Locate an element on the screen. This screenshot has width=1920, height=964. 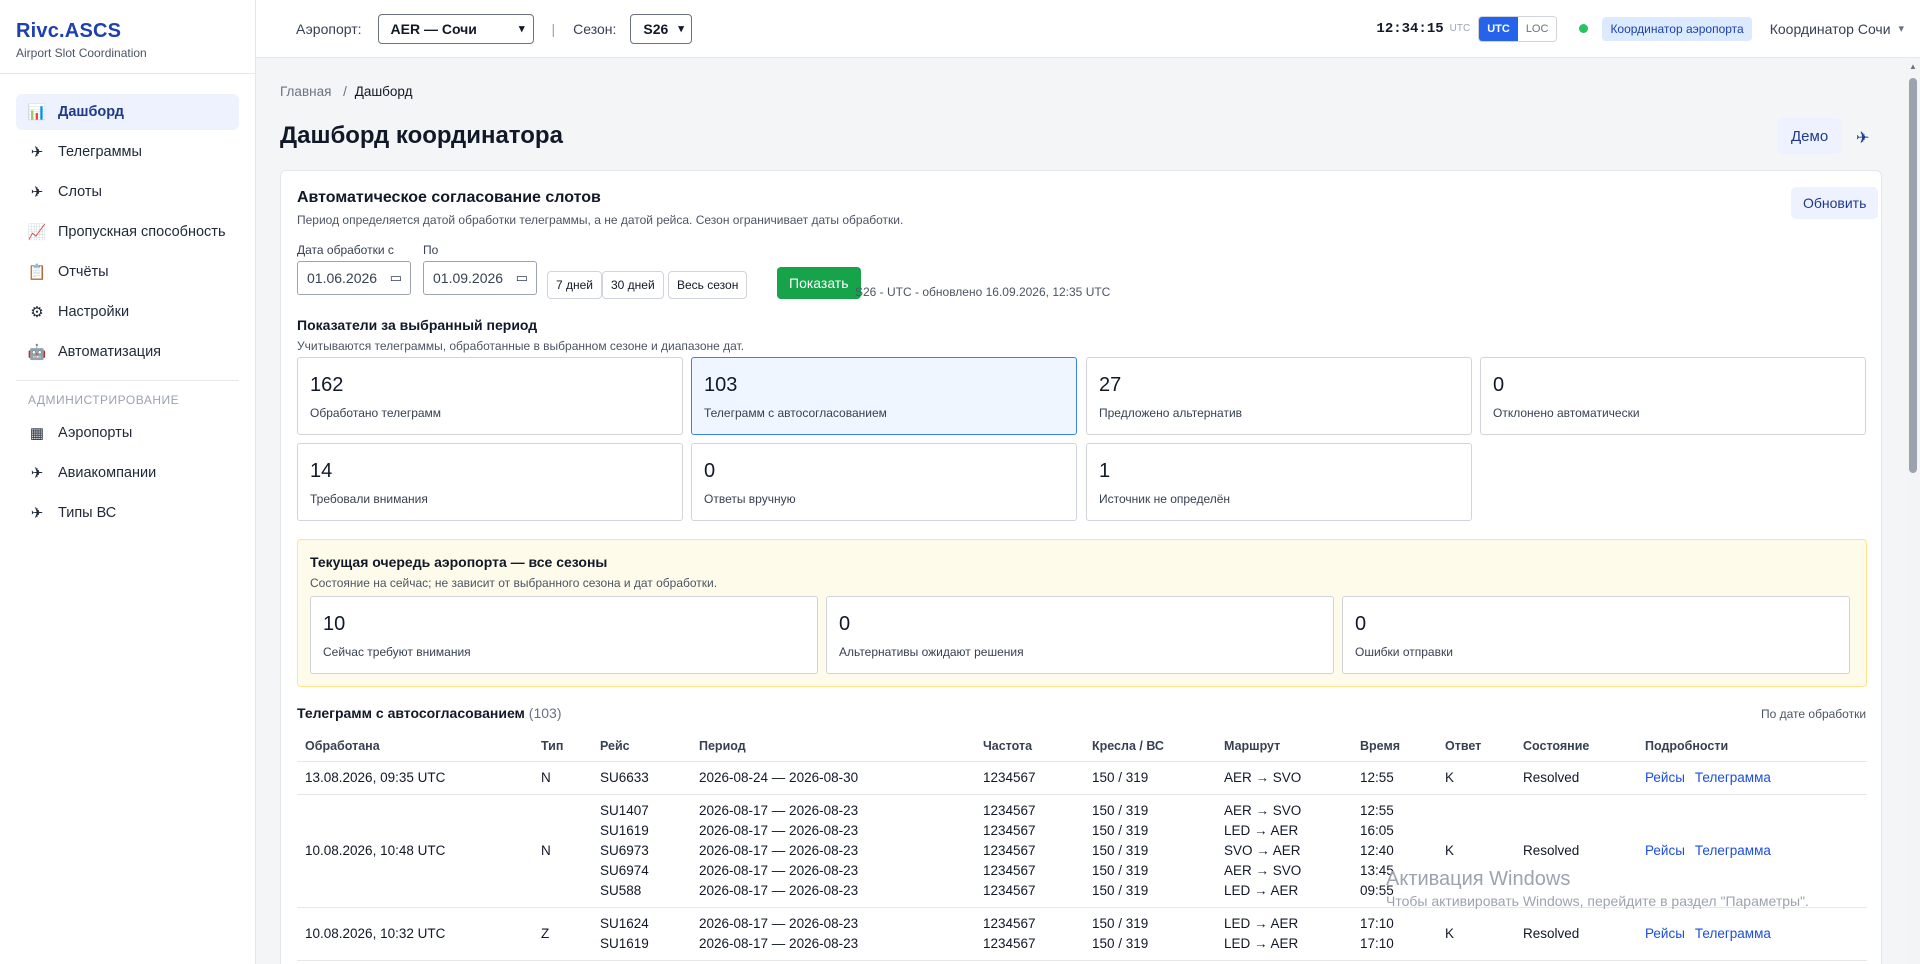
table-cell: 10.08.2026, 10:32 UTC is located at coordinates (415, 934).